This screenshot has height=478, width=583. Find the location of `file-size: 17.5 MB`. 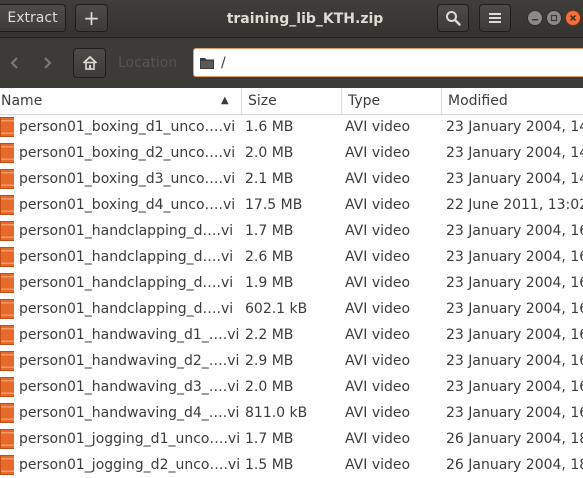

file-size: 17.5 MB is located at coordinates (274, 205).